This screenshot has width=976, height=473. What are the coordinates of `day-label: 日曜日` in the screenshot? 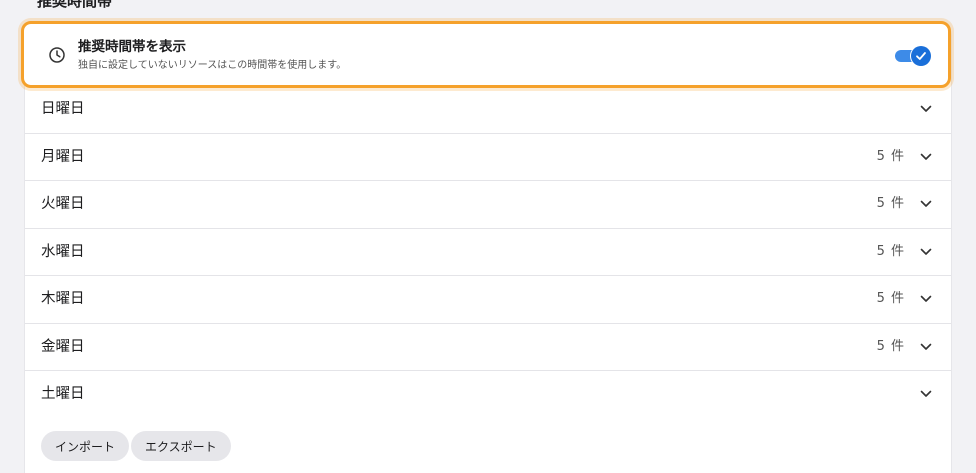 It's located at (63, 109).